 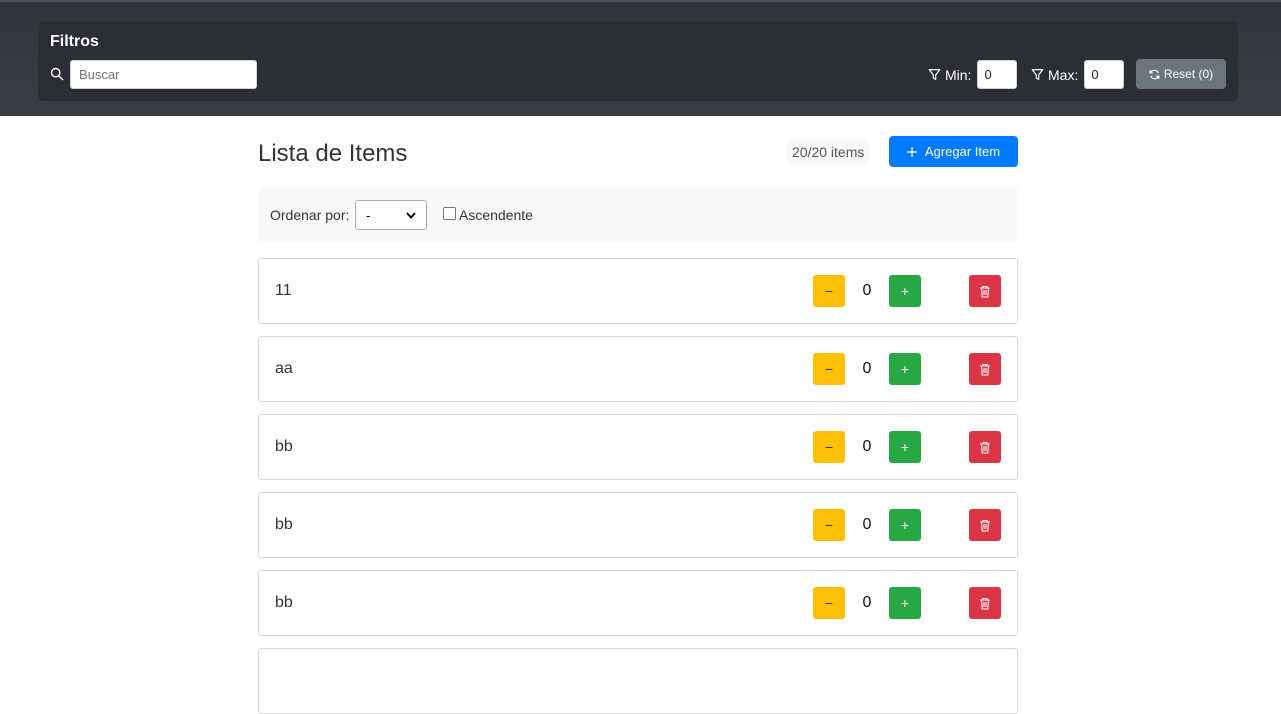 I want to click on max-label: Max:, so click(x=1063, y=74).